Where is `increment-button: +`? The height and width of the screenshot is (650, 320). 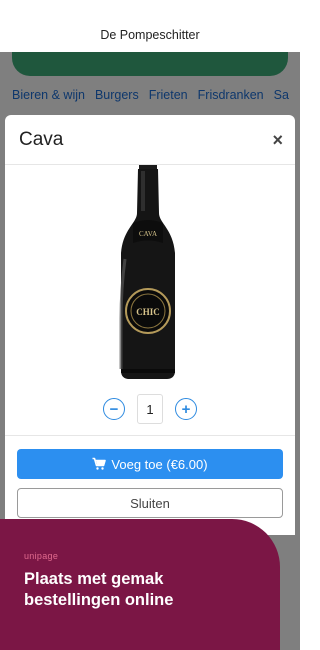
increment-button: + is located at coordinates (186, 409).